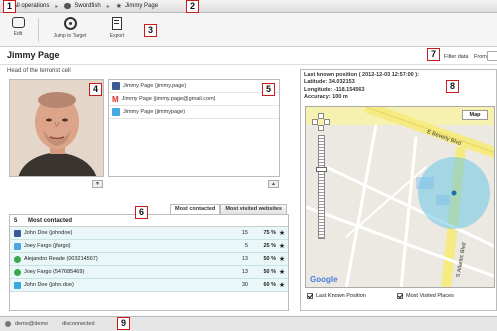 This screenshot has width=497, height=331. Describe the element at coordinates (321, 169) in the screenshot. I see `zoom-handle` at that location.